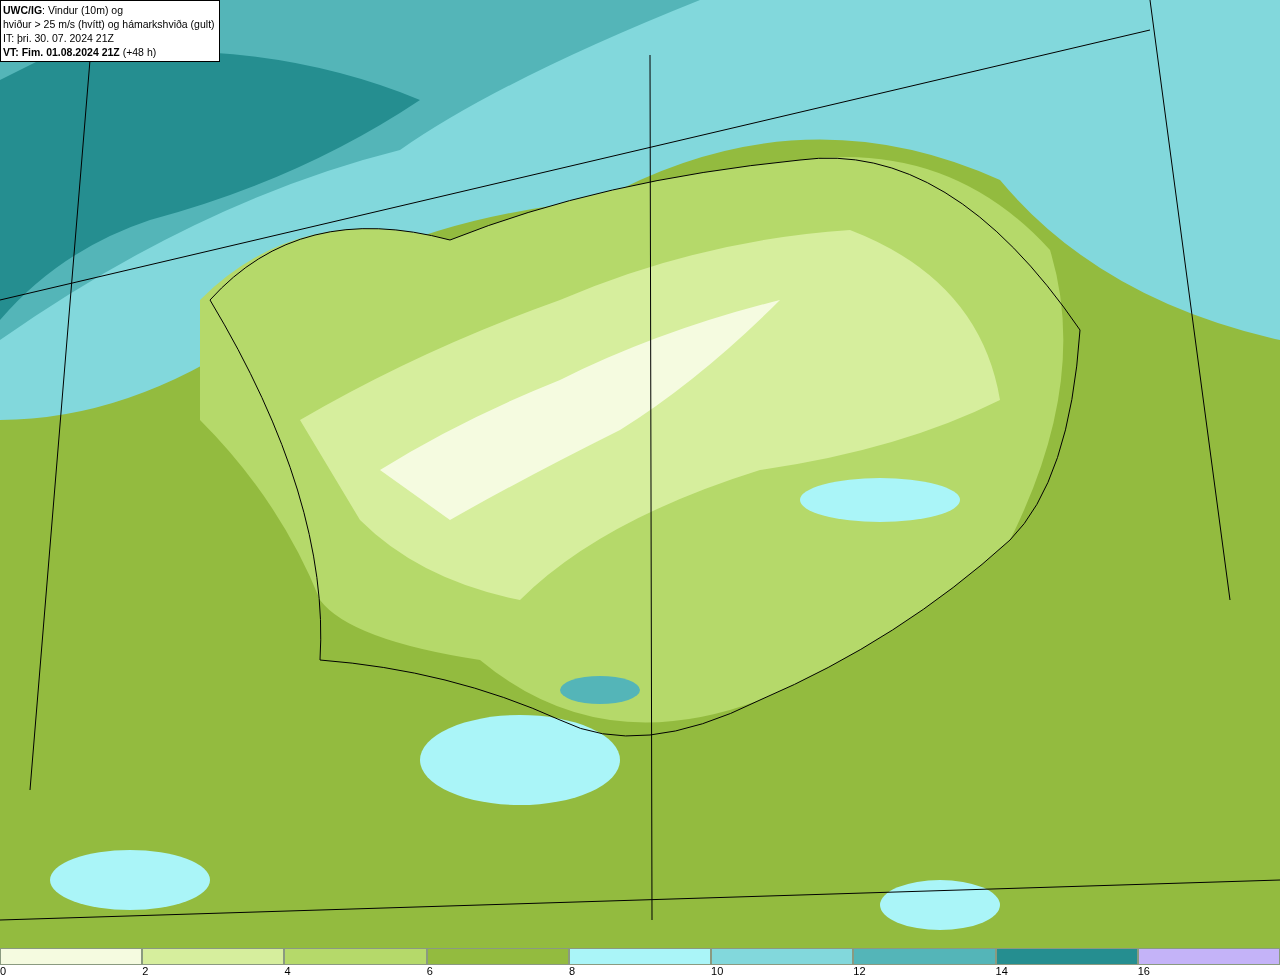  I want to click on title-line: hviður > 25 m/s (hvítt) og hámarkshviða (gult), so click(109, 24).